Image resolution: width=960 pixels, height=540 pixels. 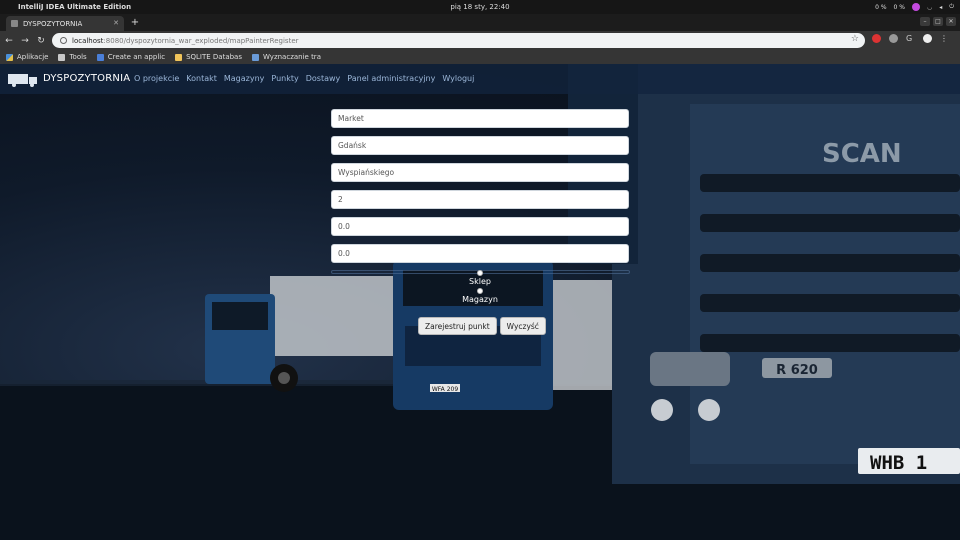 I want to click on number-input, so click(x=480, y=199).